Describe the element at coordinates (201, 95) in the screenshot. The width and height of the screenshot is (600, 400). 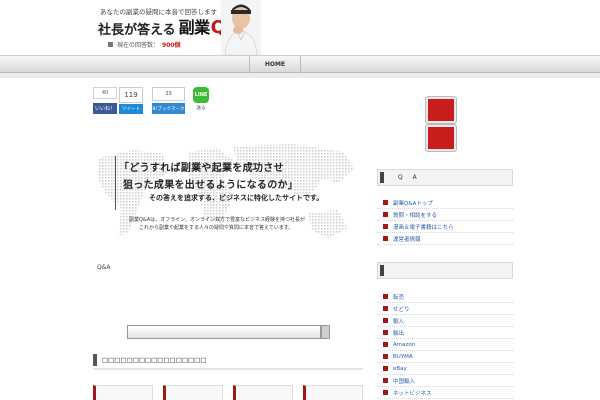
I see `line-share-icon: LINE` at that location.